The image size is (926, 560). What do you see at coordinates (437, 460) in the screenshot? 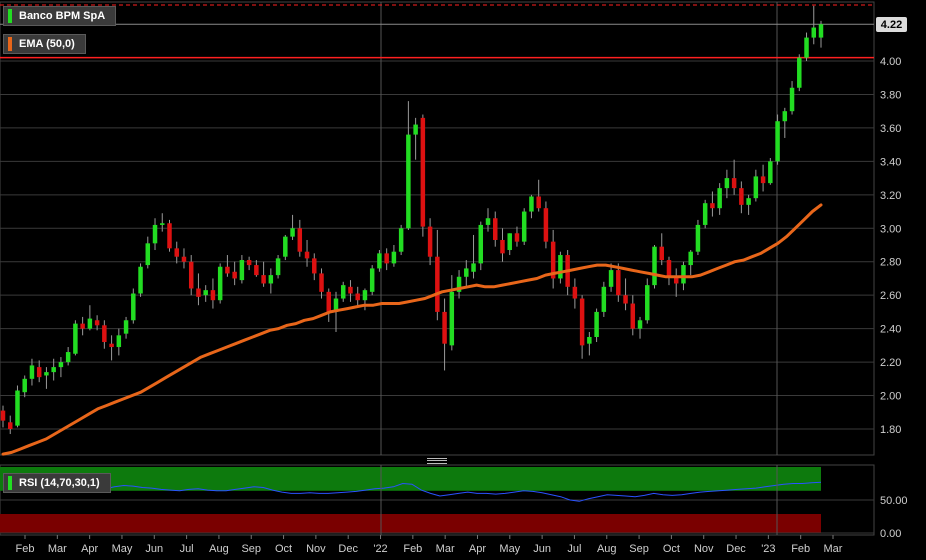
I see `panel-splitter` at bounding box center [437, 460].